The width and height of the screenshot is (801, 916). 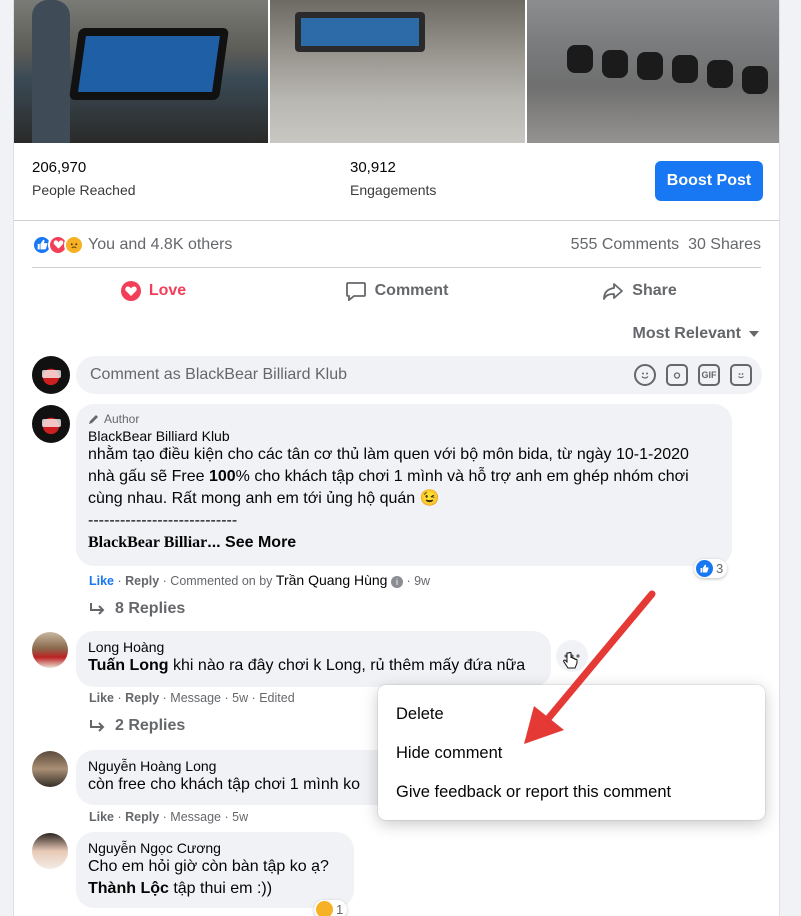 I want to click on comments-shares-count: 555 Comments 30 Shares, so click(x=666, y=245).